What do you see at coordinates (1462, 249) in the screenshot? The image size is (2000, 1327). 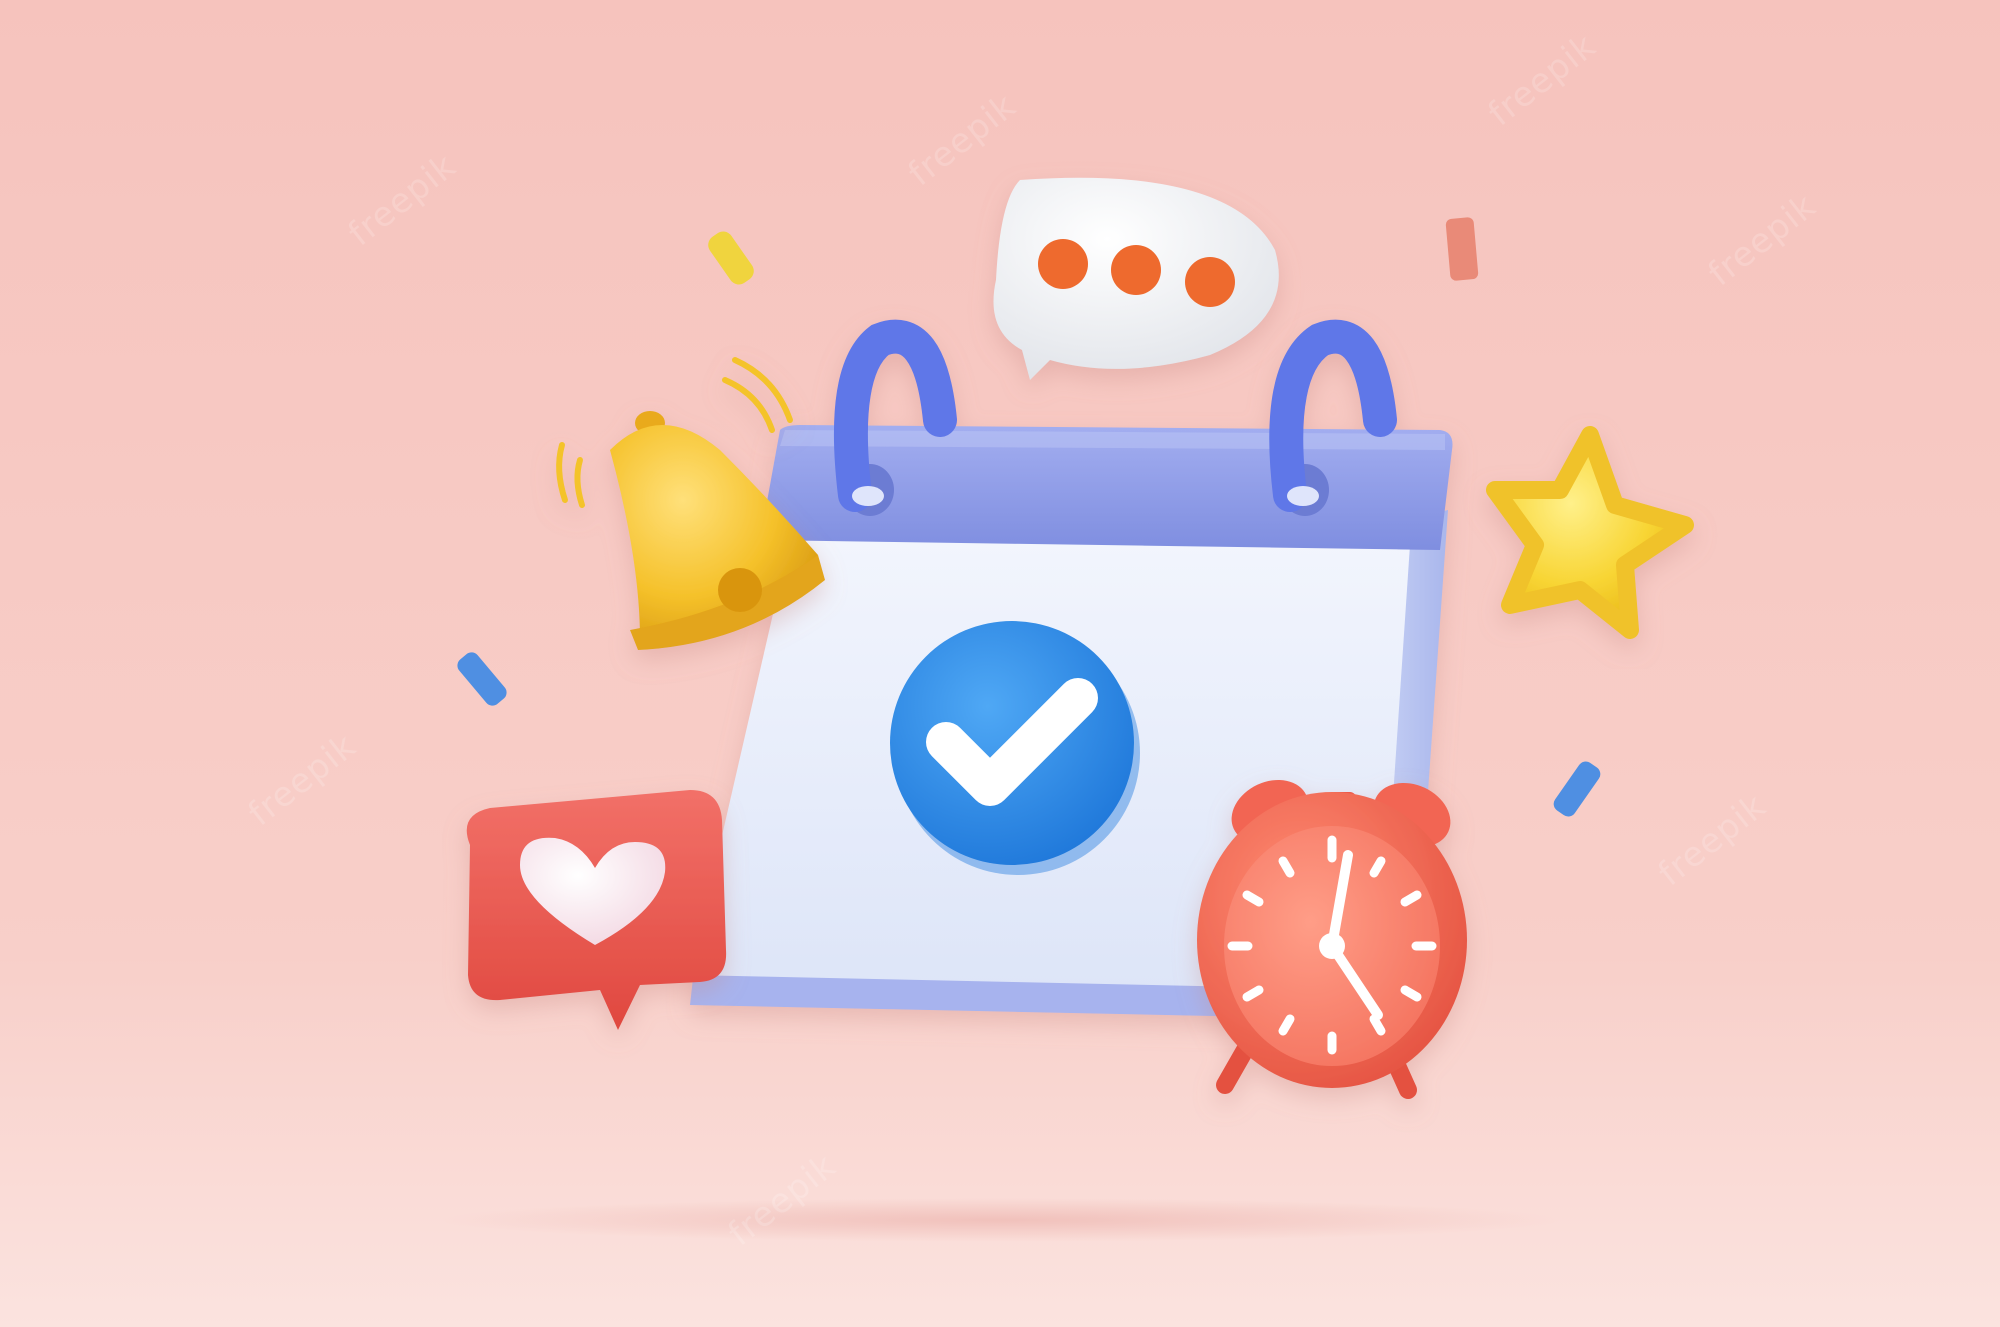 I see `confetti-piece` at bounding box center [1462, 249].